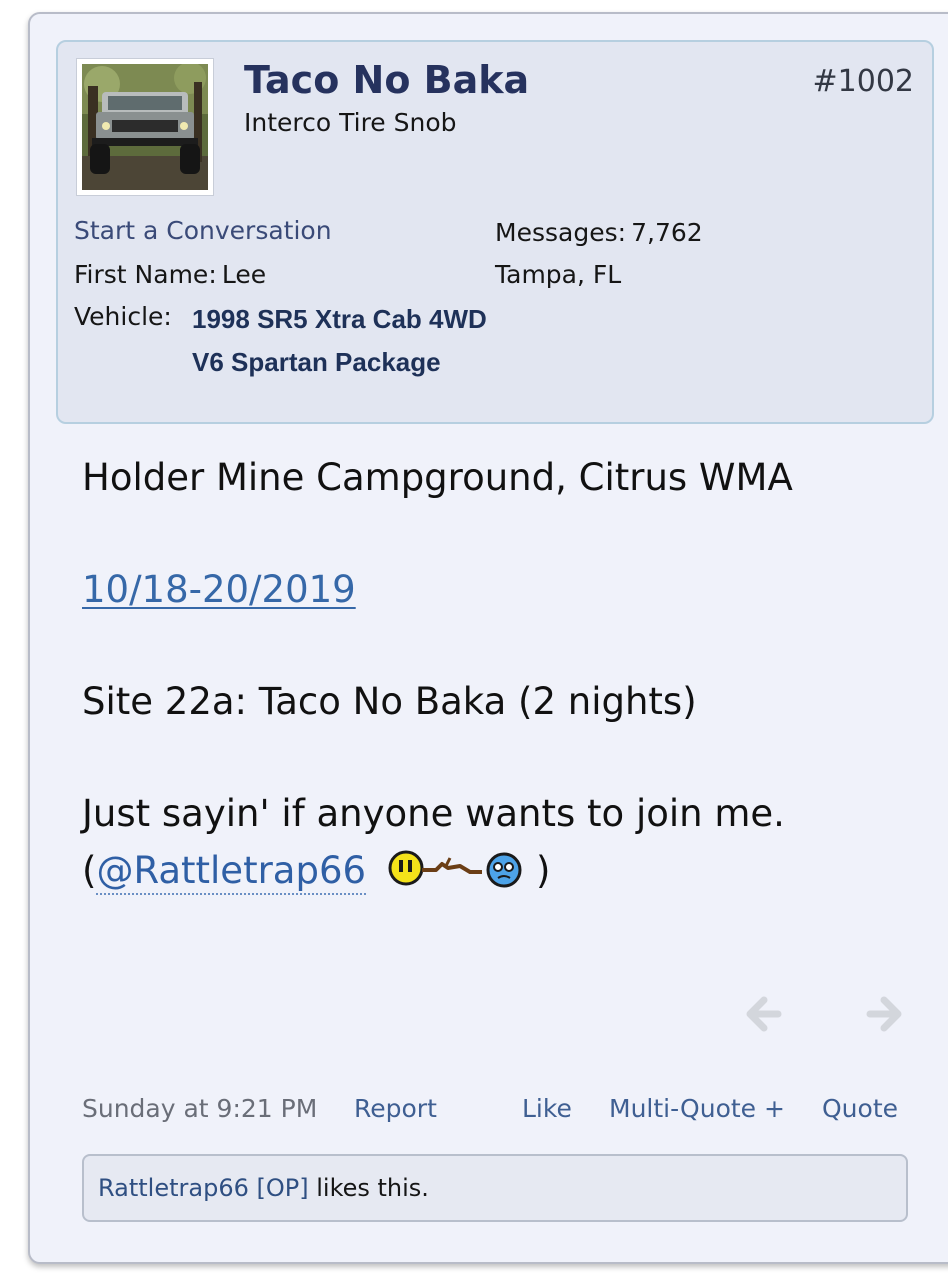 The width and height of the screenshot is (948, 1280). I want to click on avatar, so click(145, 127).